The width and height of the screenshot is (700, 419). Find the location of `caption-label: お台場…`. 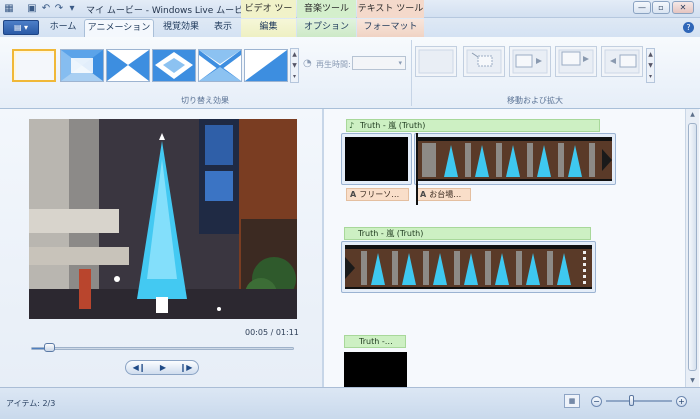

caption-label: お台場… is located at coordinates (445, 194).